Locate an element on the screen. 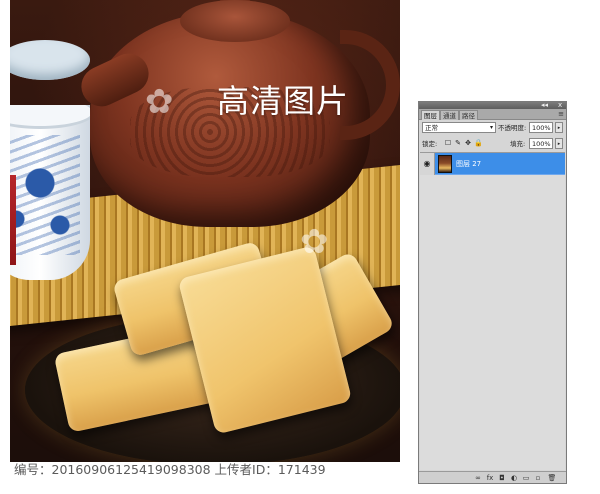 This screenshot has height=494, width=600. cup-rim is located at coordinates (50, 117).